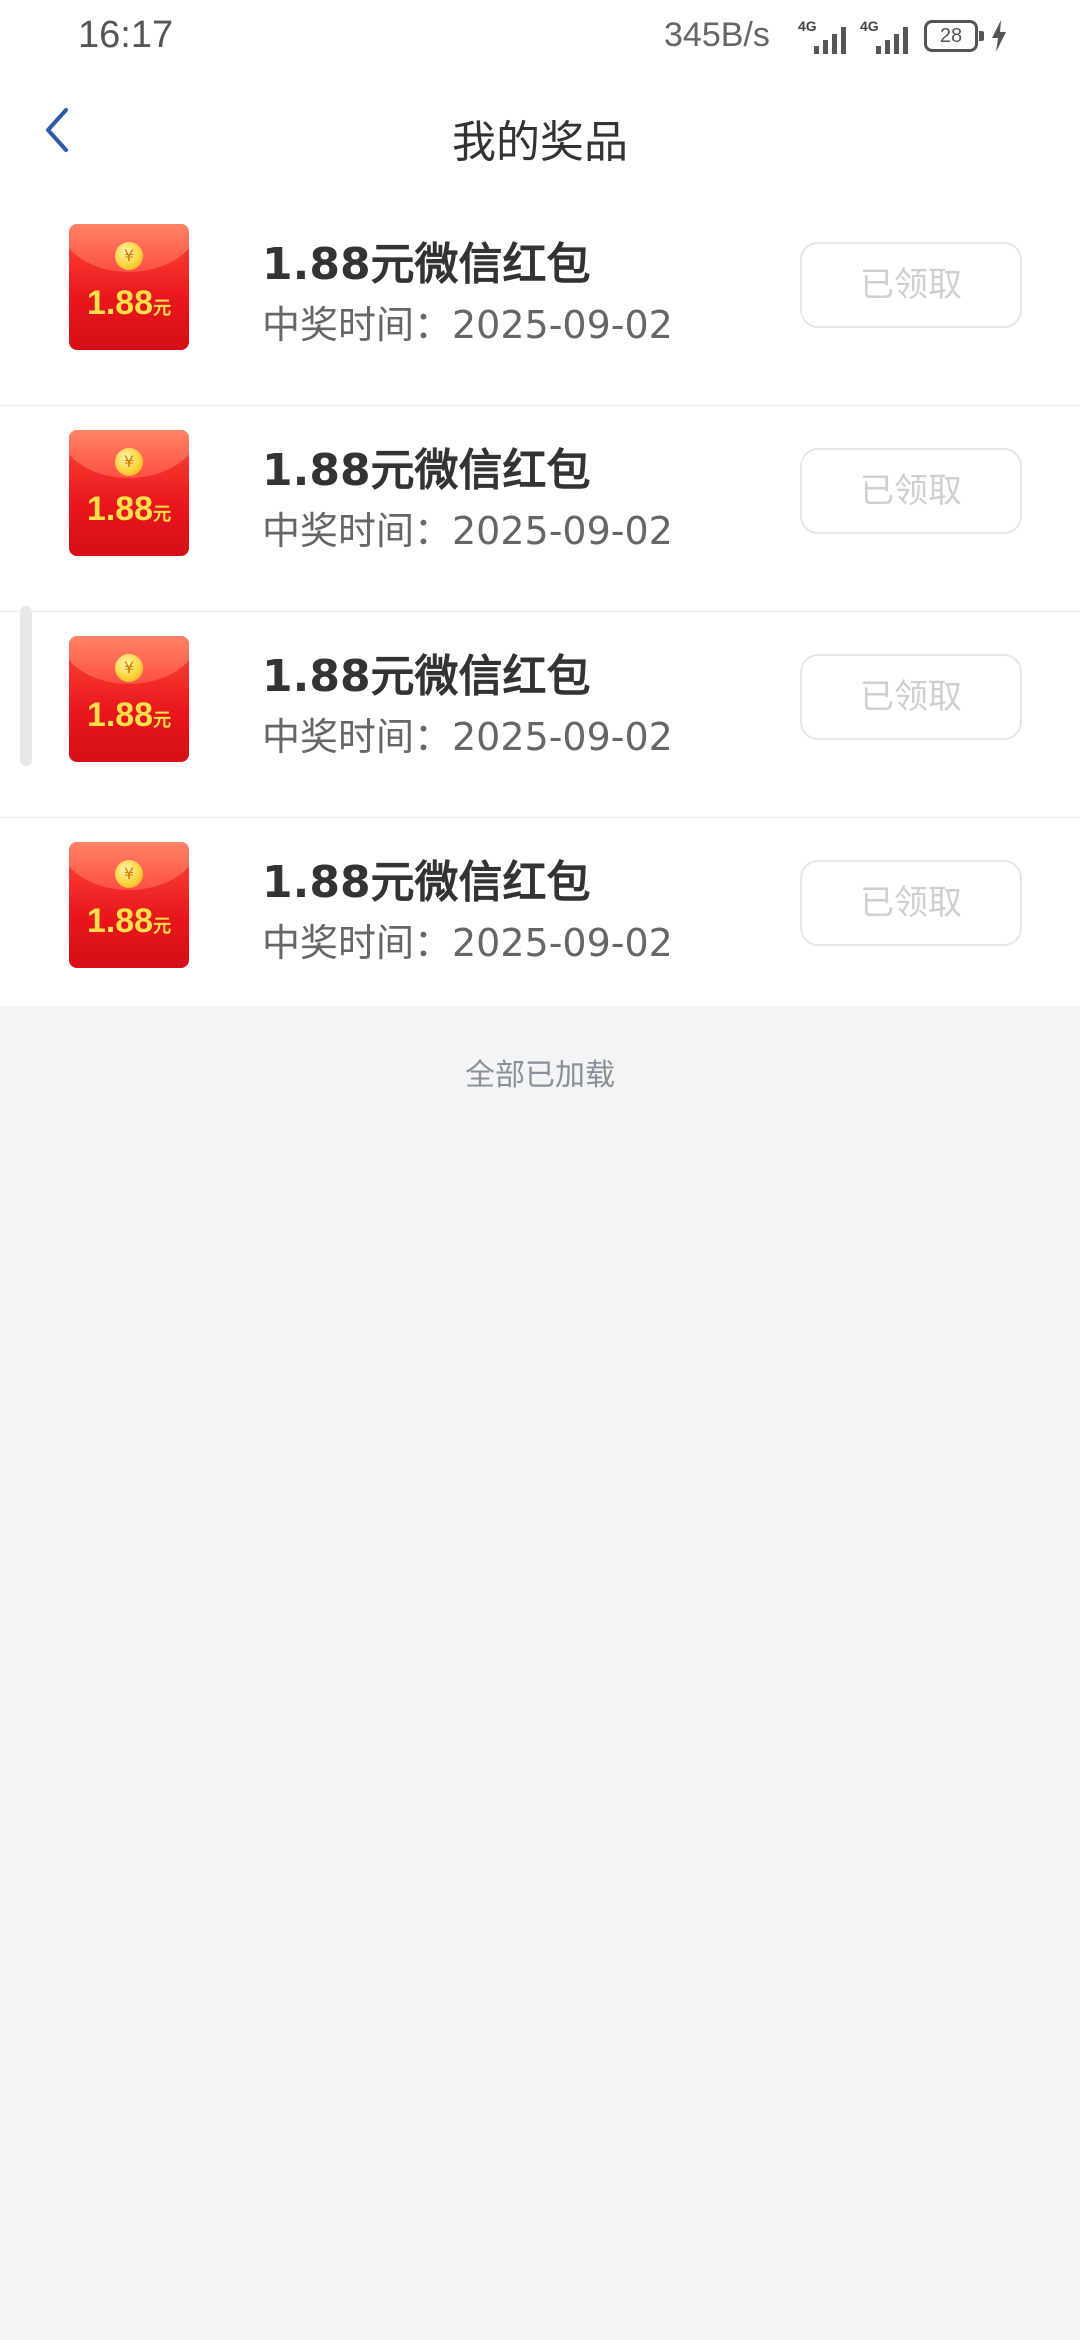 This screenshot has width=1080, height=2340. I want to click on charging-bolt-icon, so click(999, 36).